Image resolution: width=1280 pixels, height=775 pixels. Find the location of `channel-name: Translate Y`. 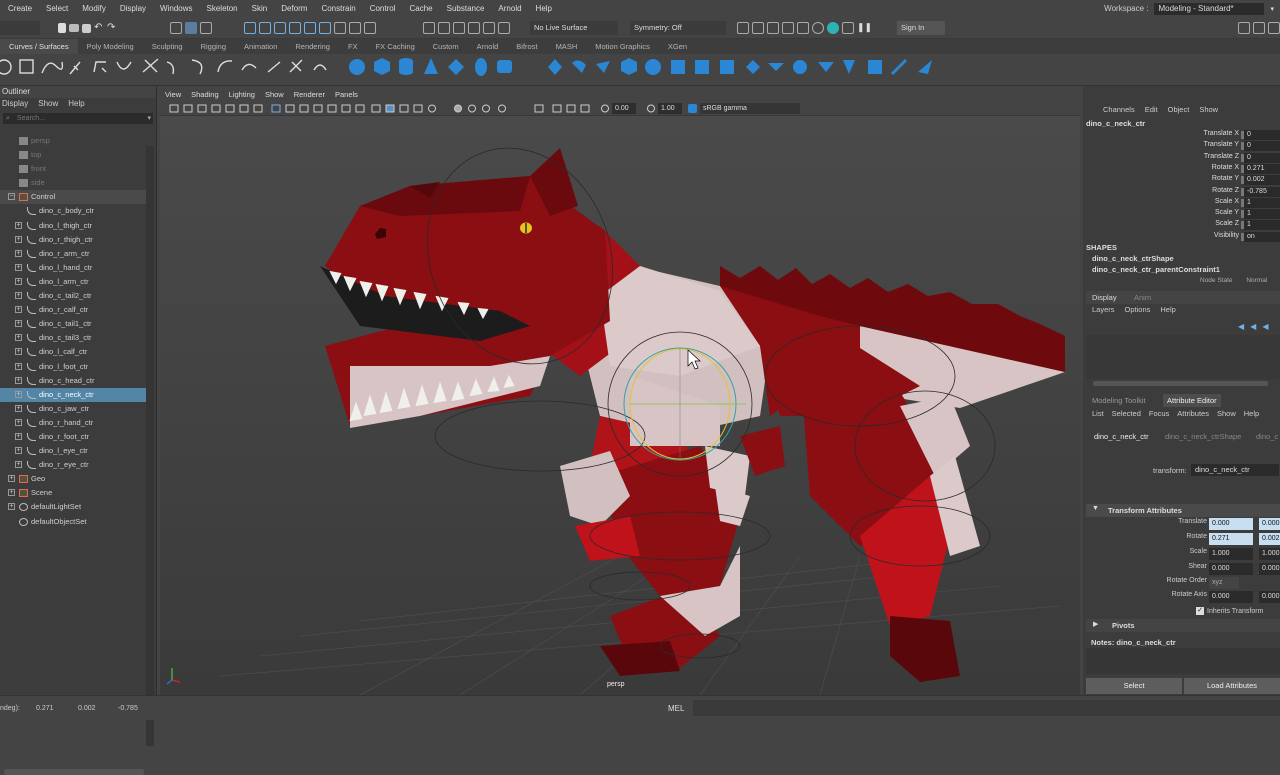

channel-name: Translate Y is located at coordinates (1221, 144).